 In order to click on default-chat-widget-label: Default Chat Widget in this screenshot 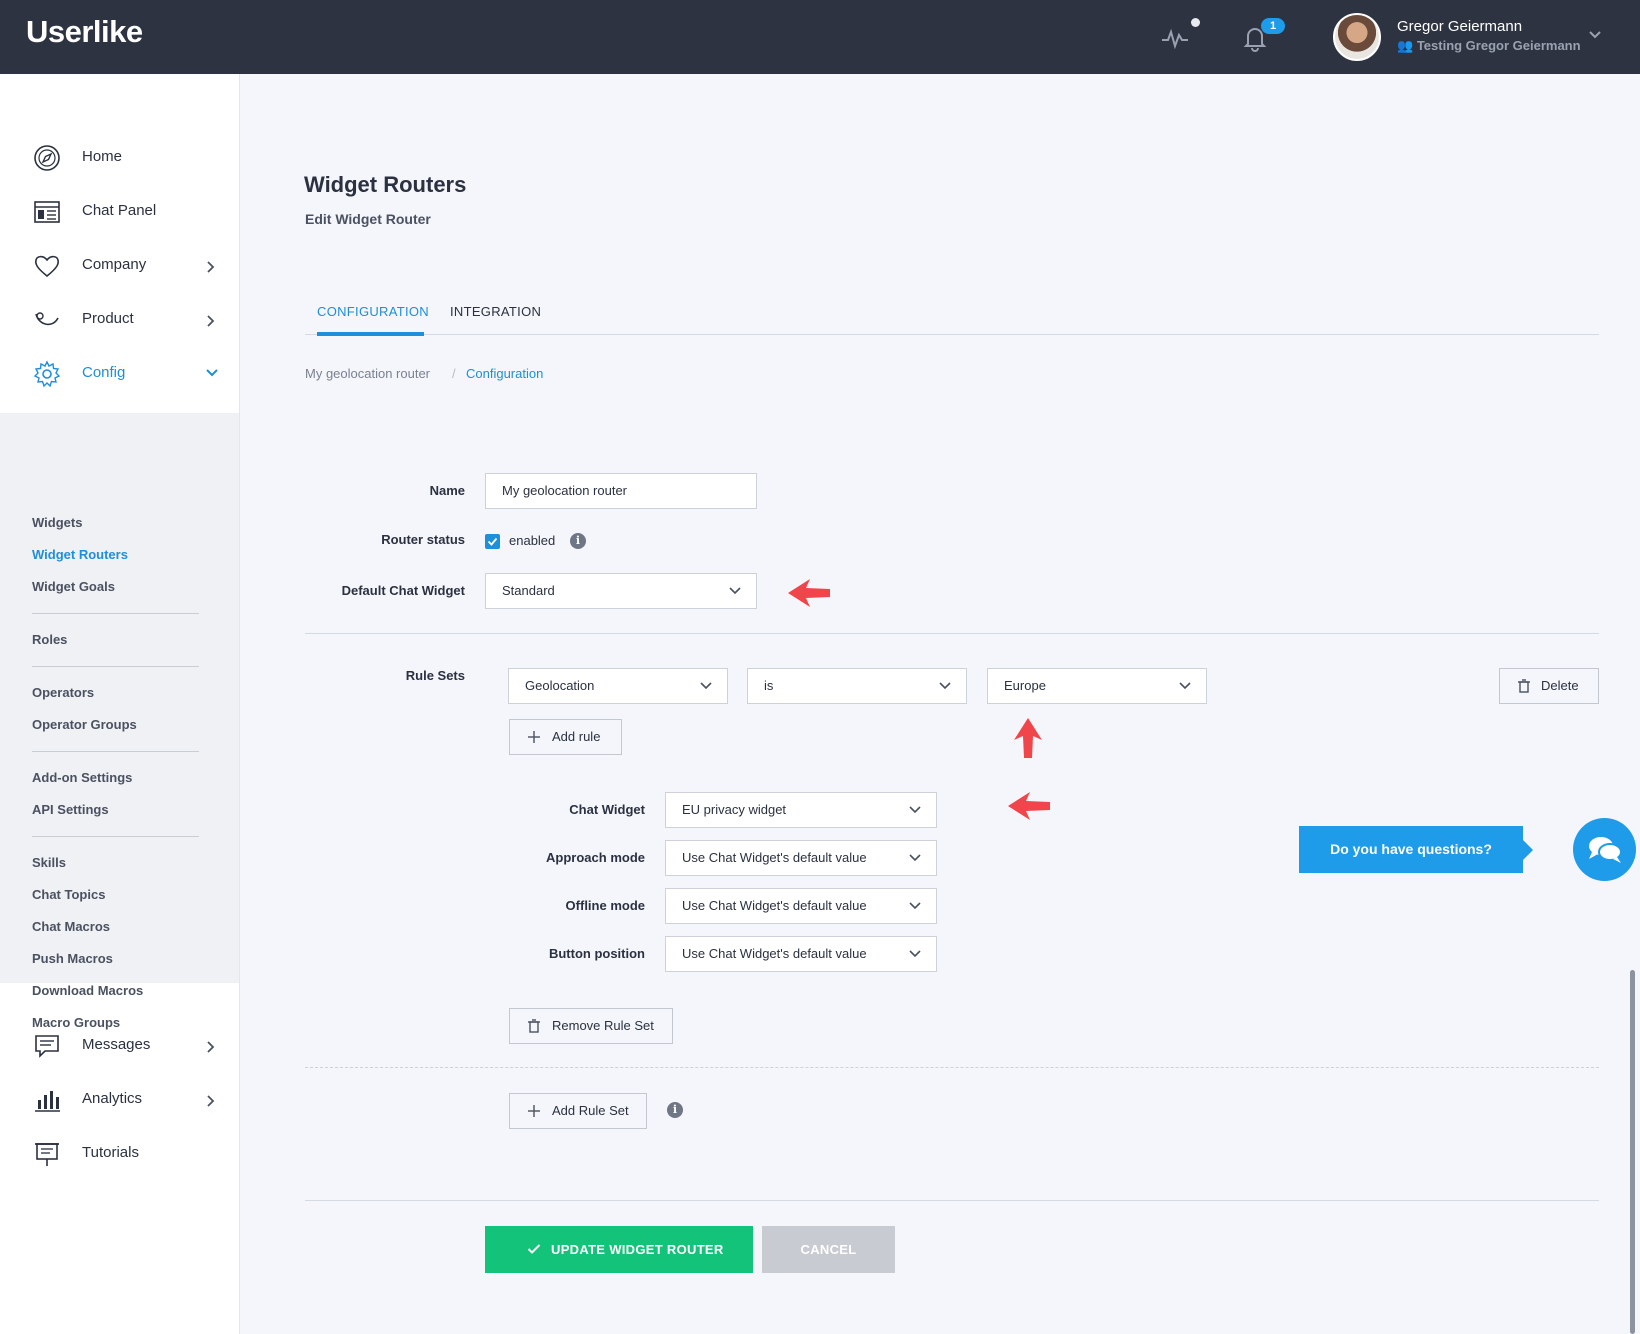, I will do `click(403, 590)`.